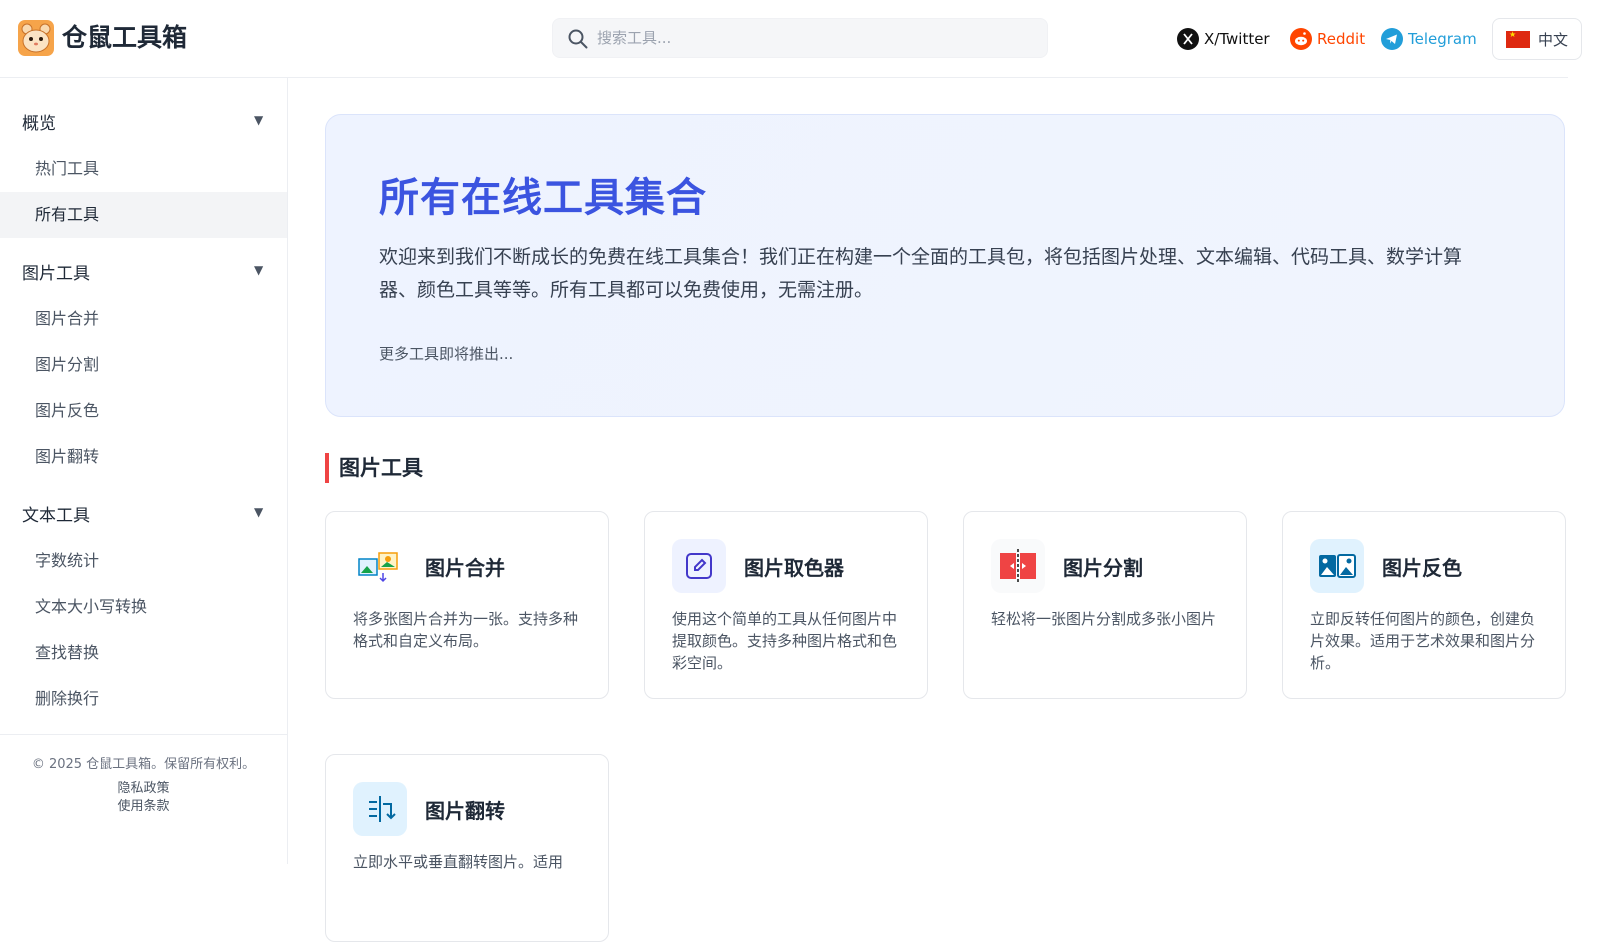 This screenshot has height=942, width=1600. What do you see at coordinates (817, 38) in the screenshot?
I see `search-input` at bounding box center [817, 38].